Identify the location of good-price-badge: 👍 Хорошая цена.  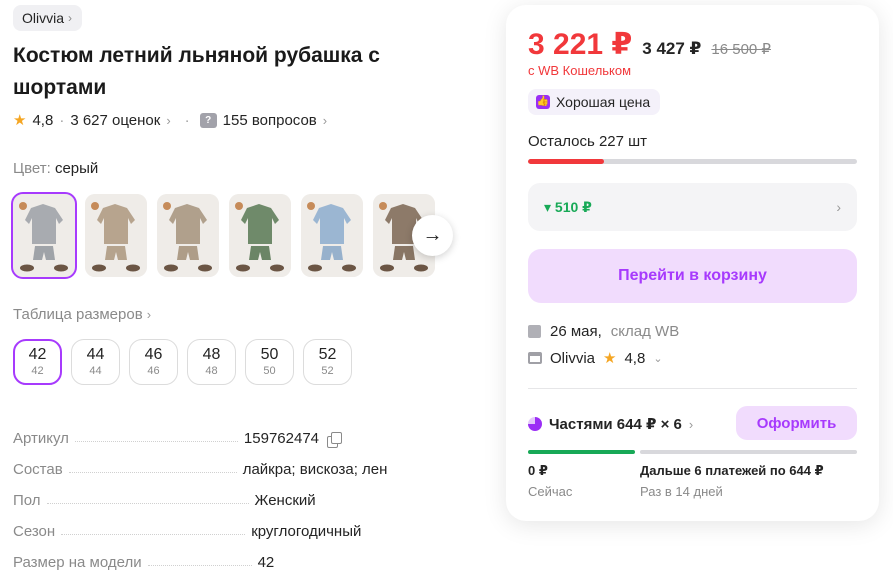
(594, 102).